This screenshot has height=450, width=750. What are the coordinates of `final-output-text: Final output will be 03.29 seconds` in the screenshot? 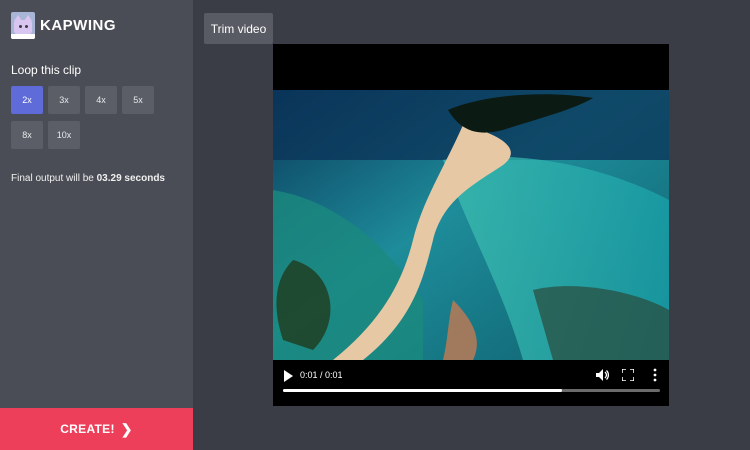 It's located at (88, 178).